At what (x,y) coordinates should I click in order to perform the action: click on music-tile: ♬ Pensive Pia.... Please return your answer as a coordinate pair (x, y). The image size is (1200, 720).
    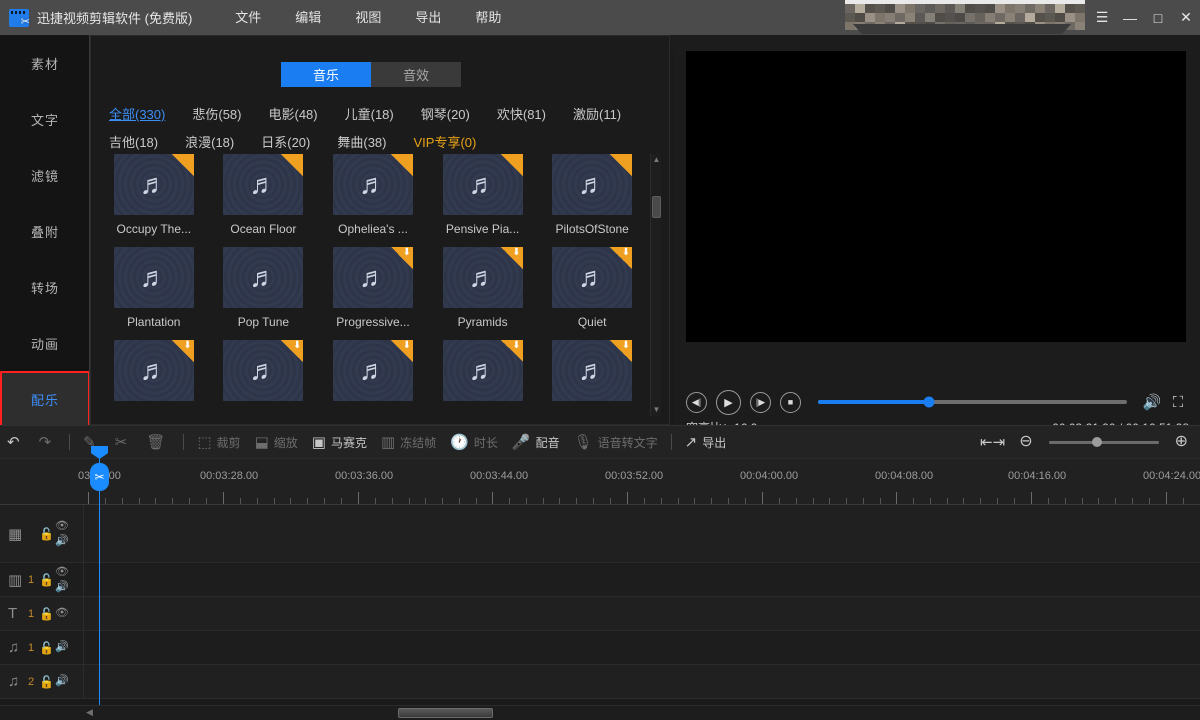
    Looking at the image, I should click on (483, 195).